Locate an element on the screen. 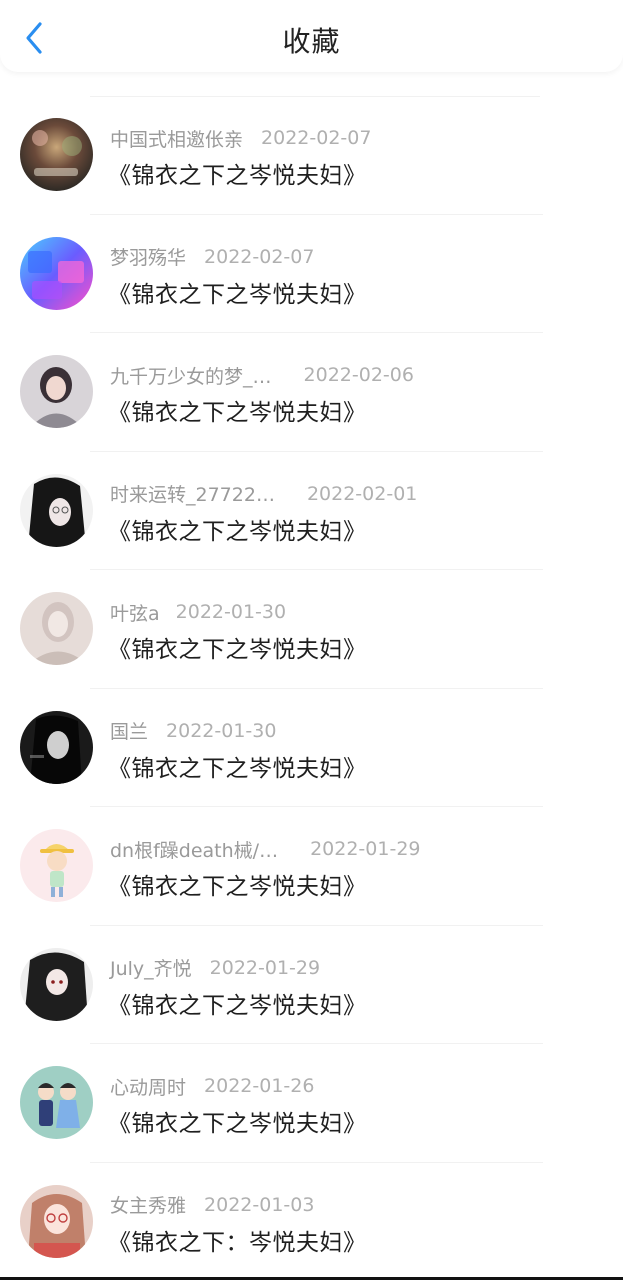 This screenshot has width=623, height=1281. username: 叶弦a is located at coordinates (135, 612).